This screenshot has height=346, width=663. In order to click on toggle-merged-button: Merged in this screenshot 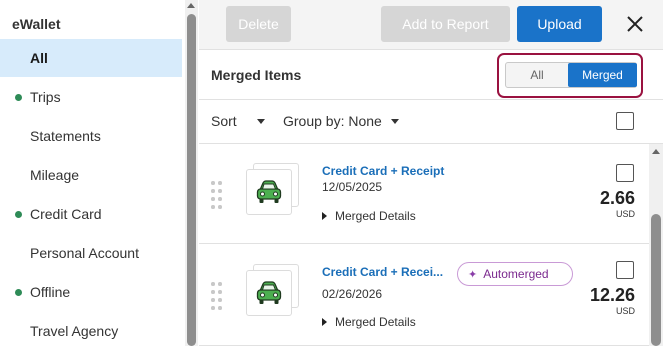, I will do `click(602, 75)`.